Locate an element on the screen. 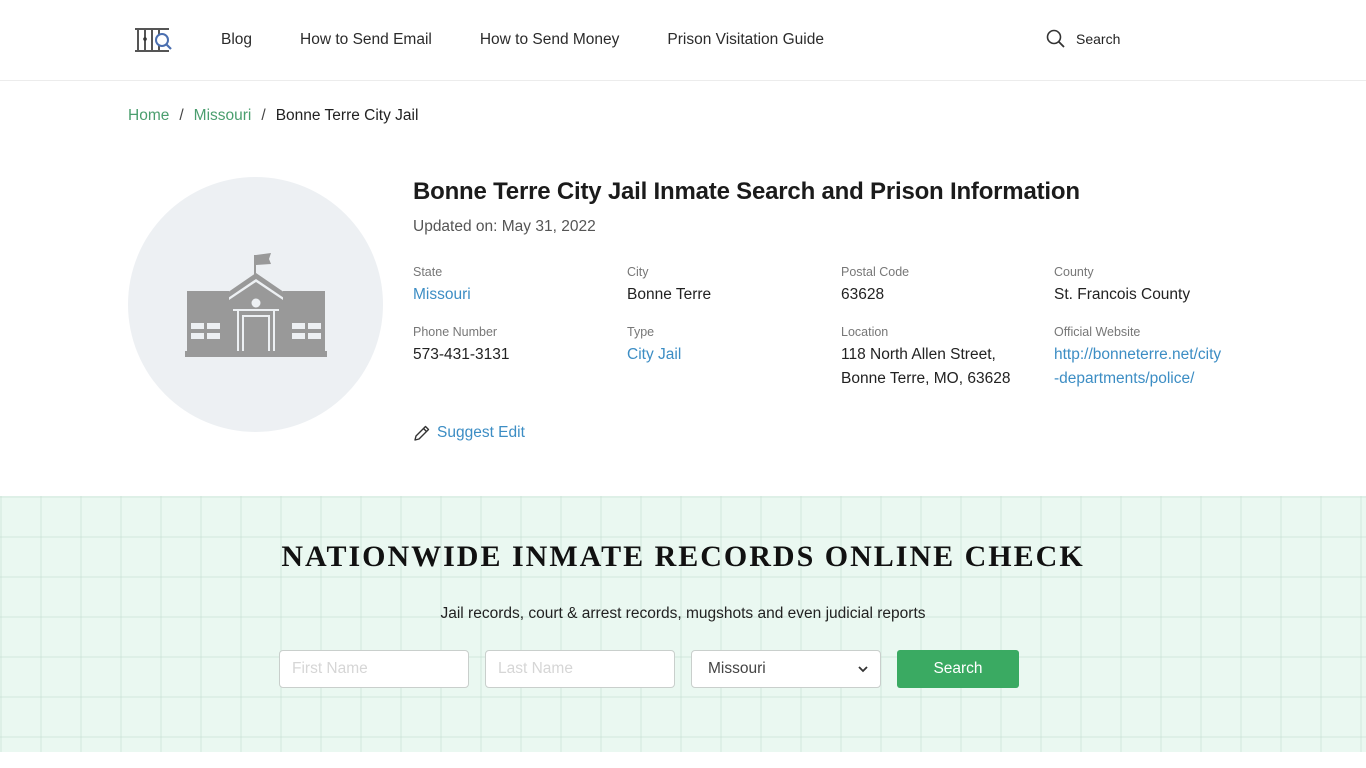 The width and height of the screenshot is (1366, 768). nav-visitation-guide: Prison Visitation Guide is located at coordinates (745, 40).